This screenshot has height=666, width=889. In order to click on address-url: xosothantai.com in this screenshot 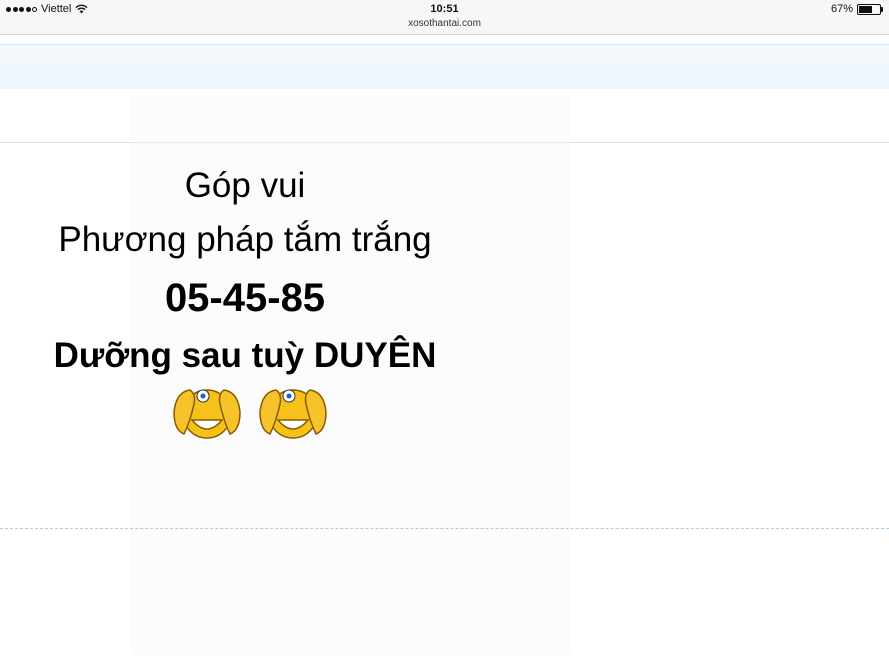, I will do `click(444, 23)`.